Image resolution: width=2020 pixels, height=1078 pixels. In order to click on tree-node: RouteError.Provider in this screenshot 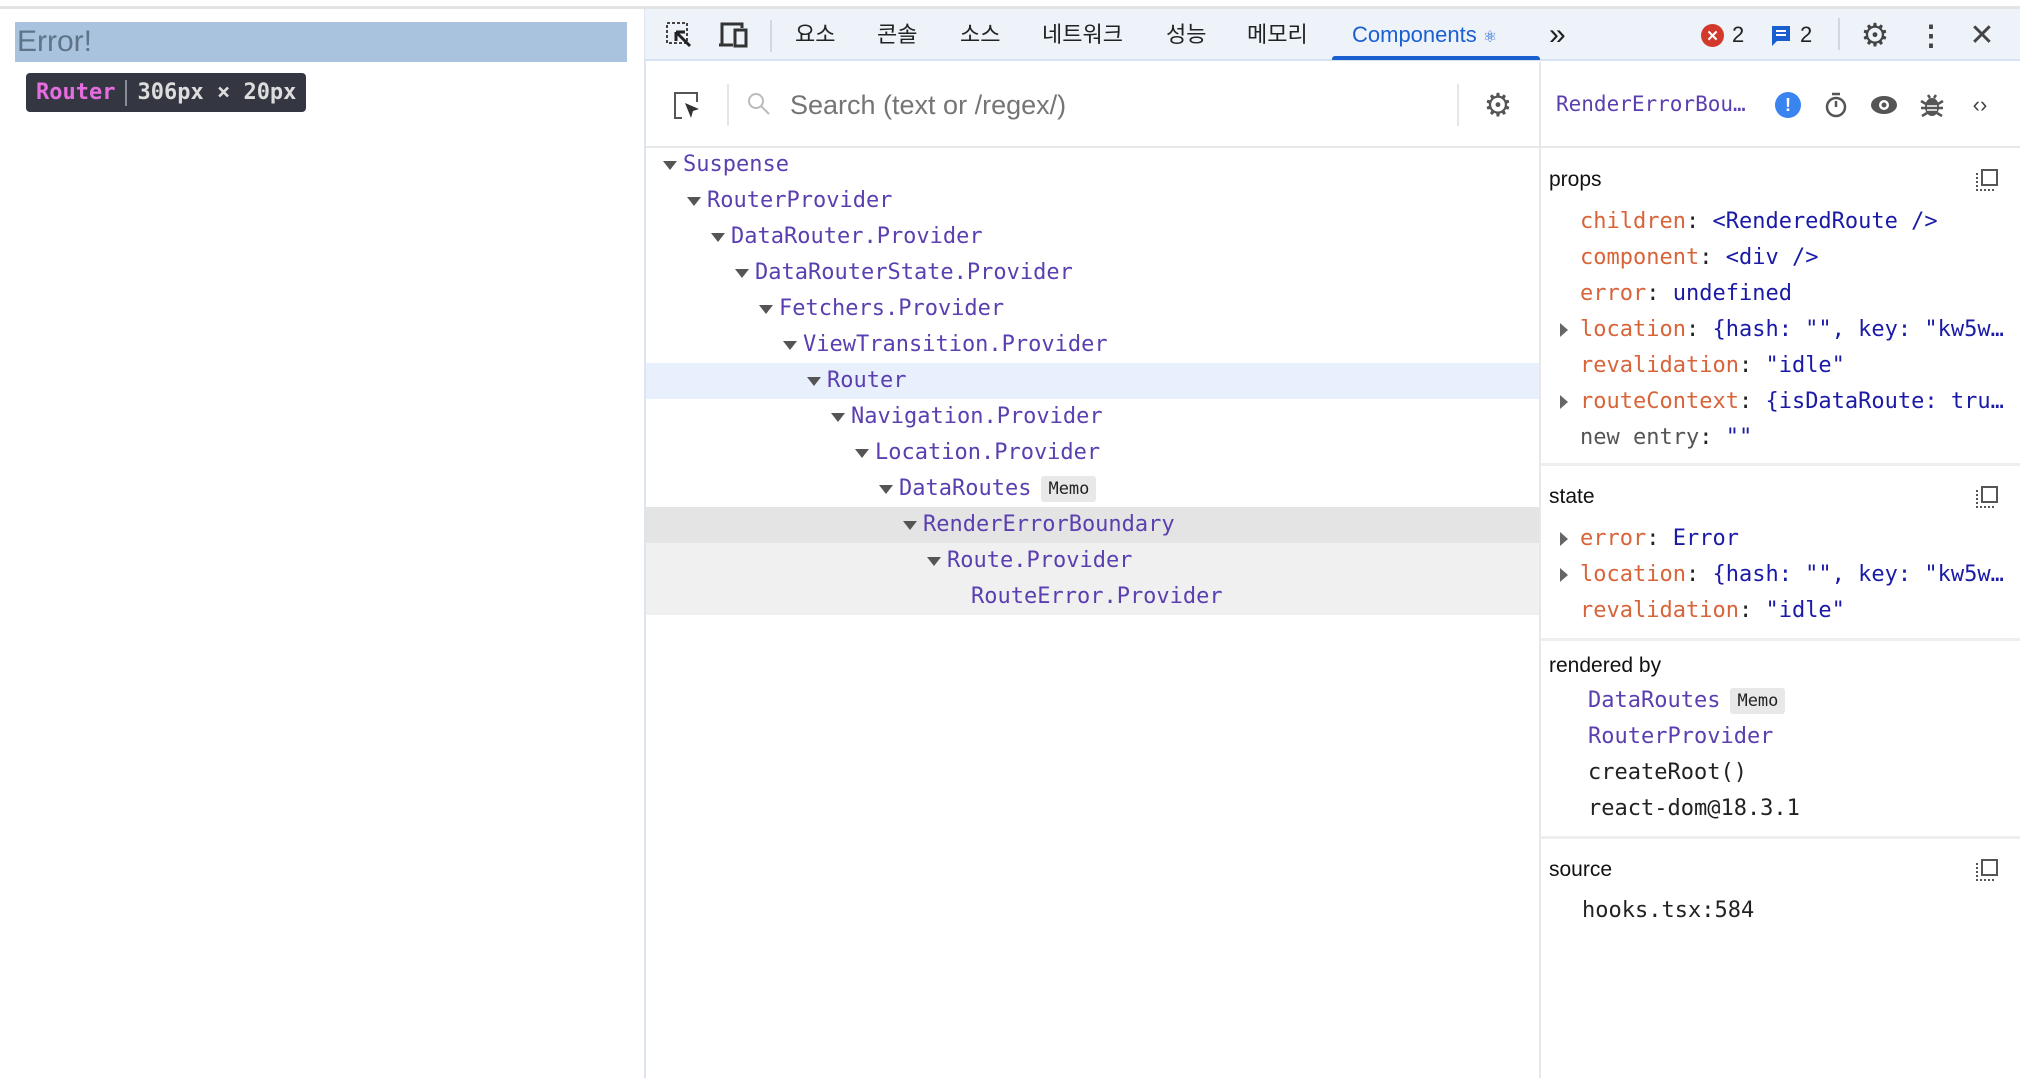, I will do `click(1092, 597)`.